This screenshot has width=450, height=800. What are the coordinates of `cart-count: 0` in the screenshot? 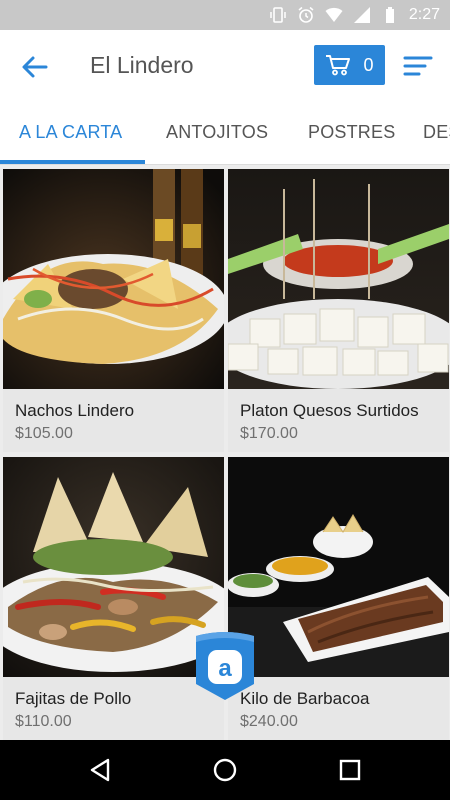 It's located at (368, 64).